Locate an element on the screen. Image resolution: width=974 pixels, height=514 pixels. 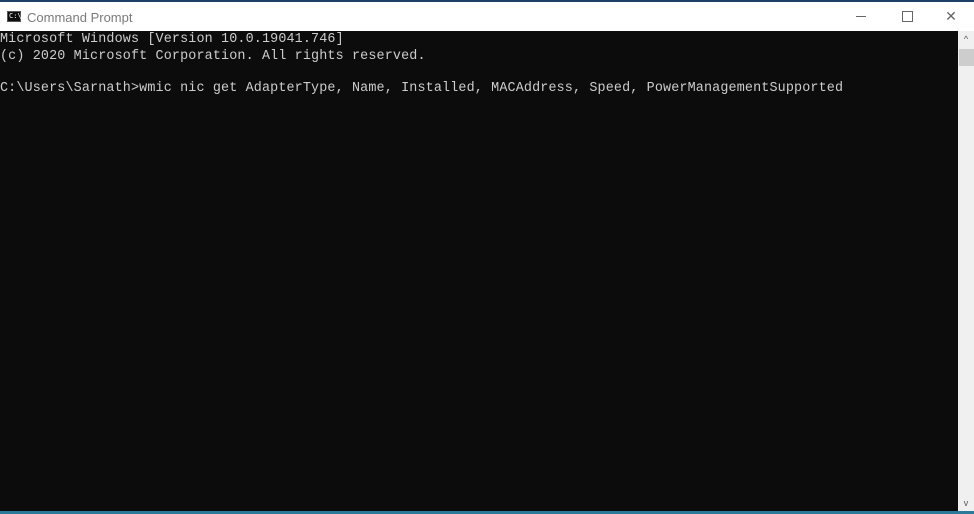
close-icon: ✕ is located at coordinates (951, 16).